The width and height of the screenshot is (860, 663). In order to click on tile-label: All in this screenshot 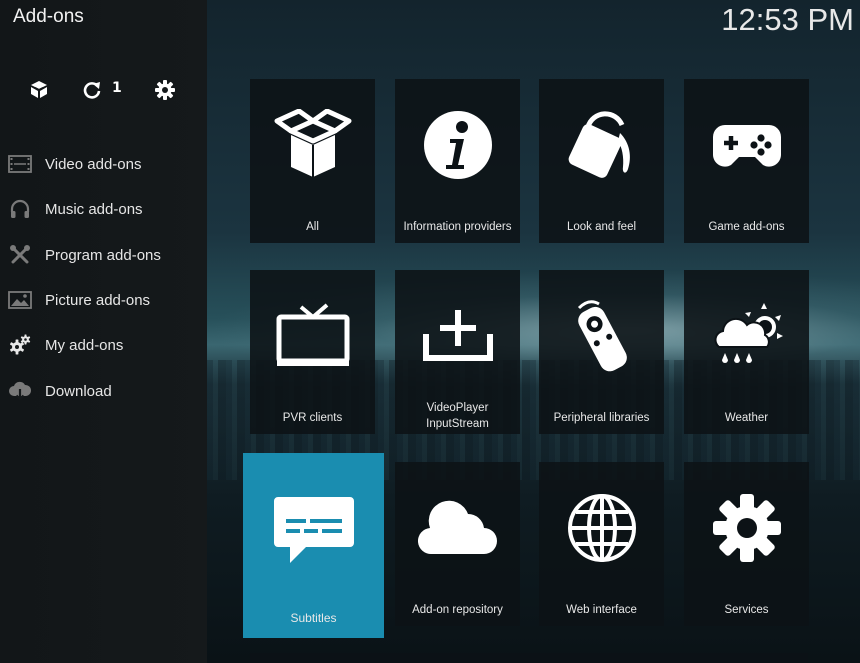, I will do `click(312, 227)`.